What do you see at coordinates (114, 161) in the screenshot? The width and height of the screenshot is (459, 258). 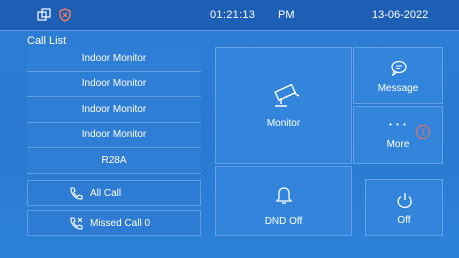 I see `call-list-item: R28A` at bounding box center [114, 161].